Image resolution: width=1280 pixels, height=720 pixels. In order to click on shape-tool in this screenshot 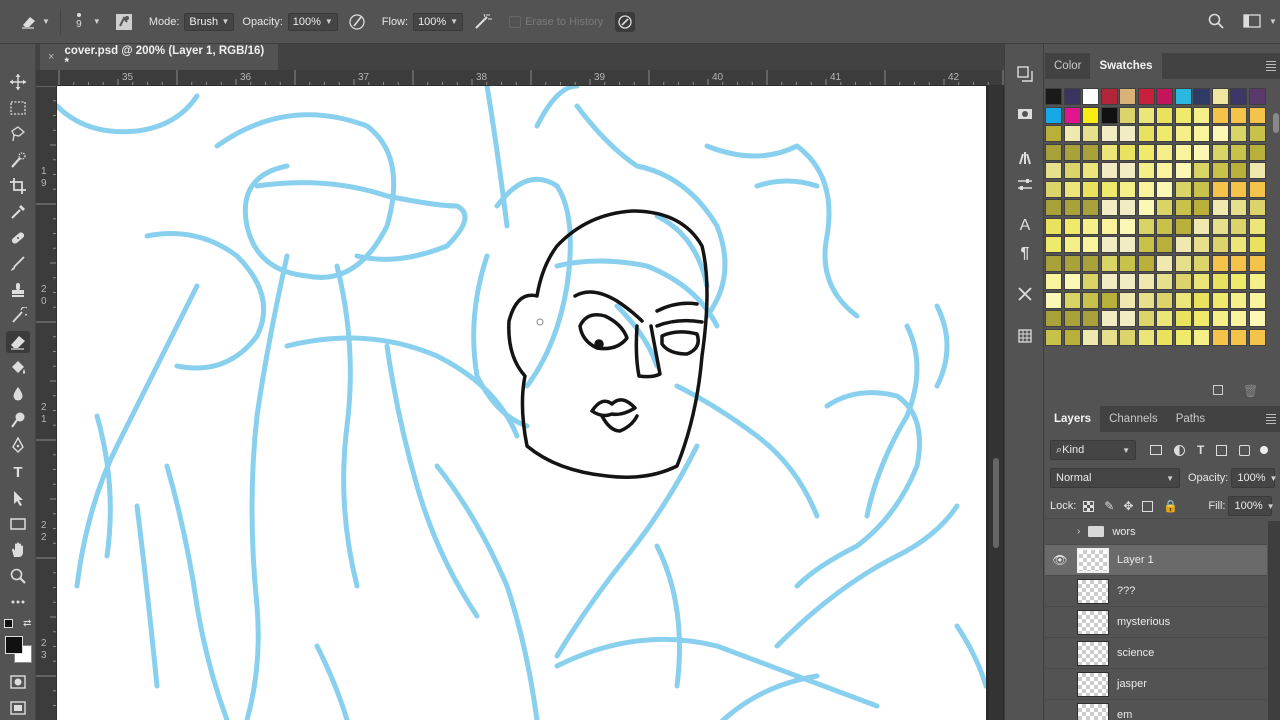, I will do `click(18, 524)`.